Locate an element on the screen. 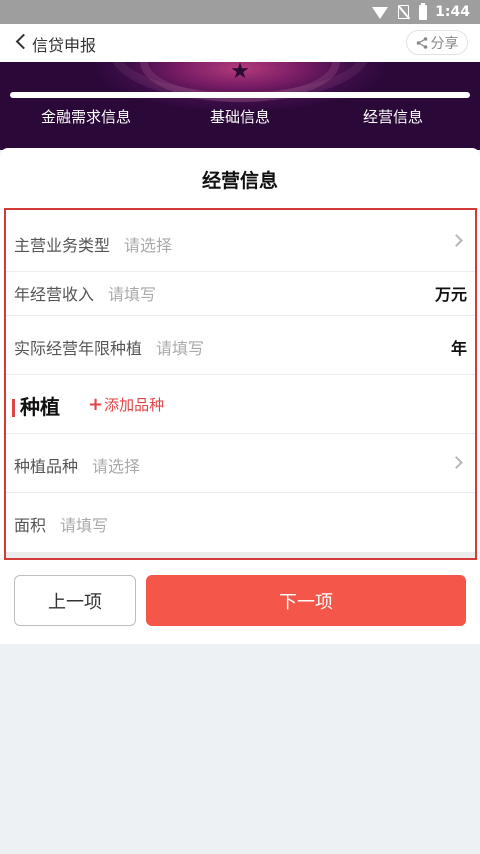 This screenshot has width=480, height=854. section-marker is located at coordinates (13, 408).